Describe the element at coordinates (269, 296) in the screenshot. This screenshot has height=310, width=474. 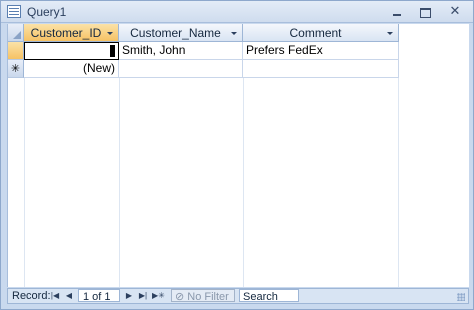
I see `search-input: Search` at that location.